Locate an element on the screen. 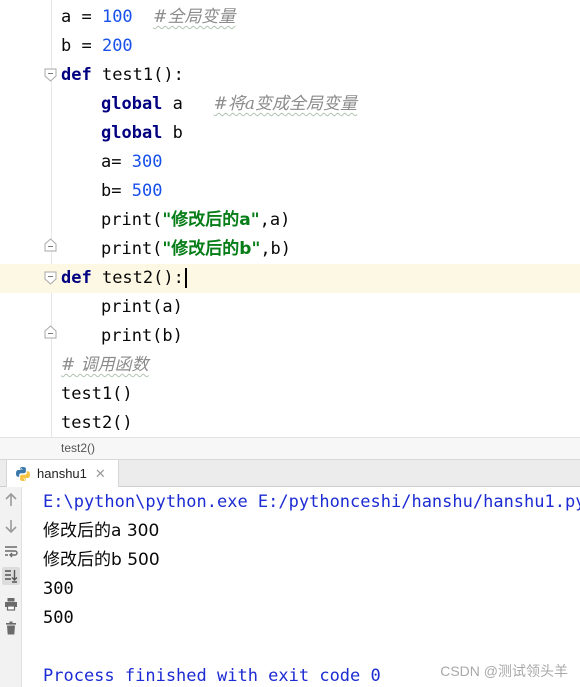 Image resolution: width=580 pixels, height=687 pixels. code-line-text: print(b) is located at coordinates (122, 336).